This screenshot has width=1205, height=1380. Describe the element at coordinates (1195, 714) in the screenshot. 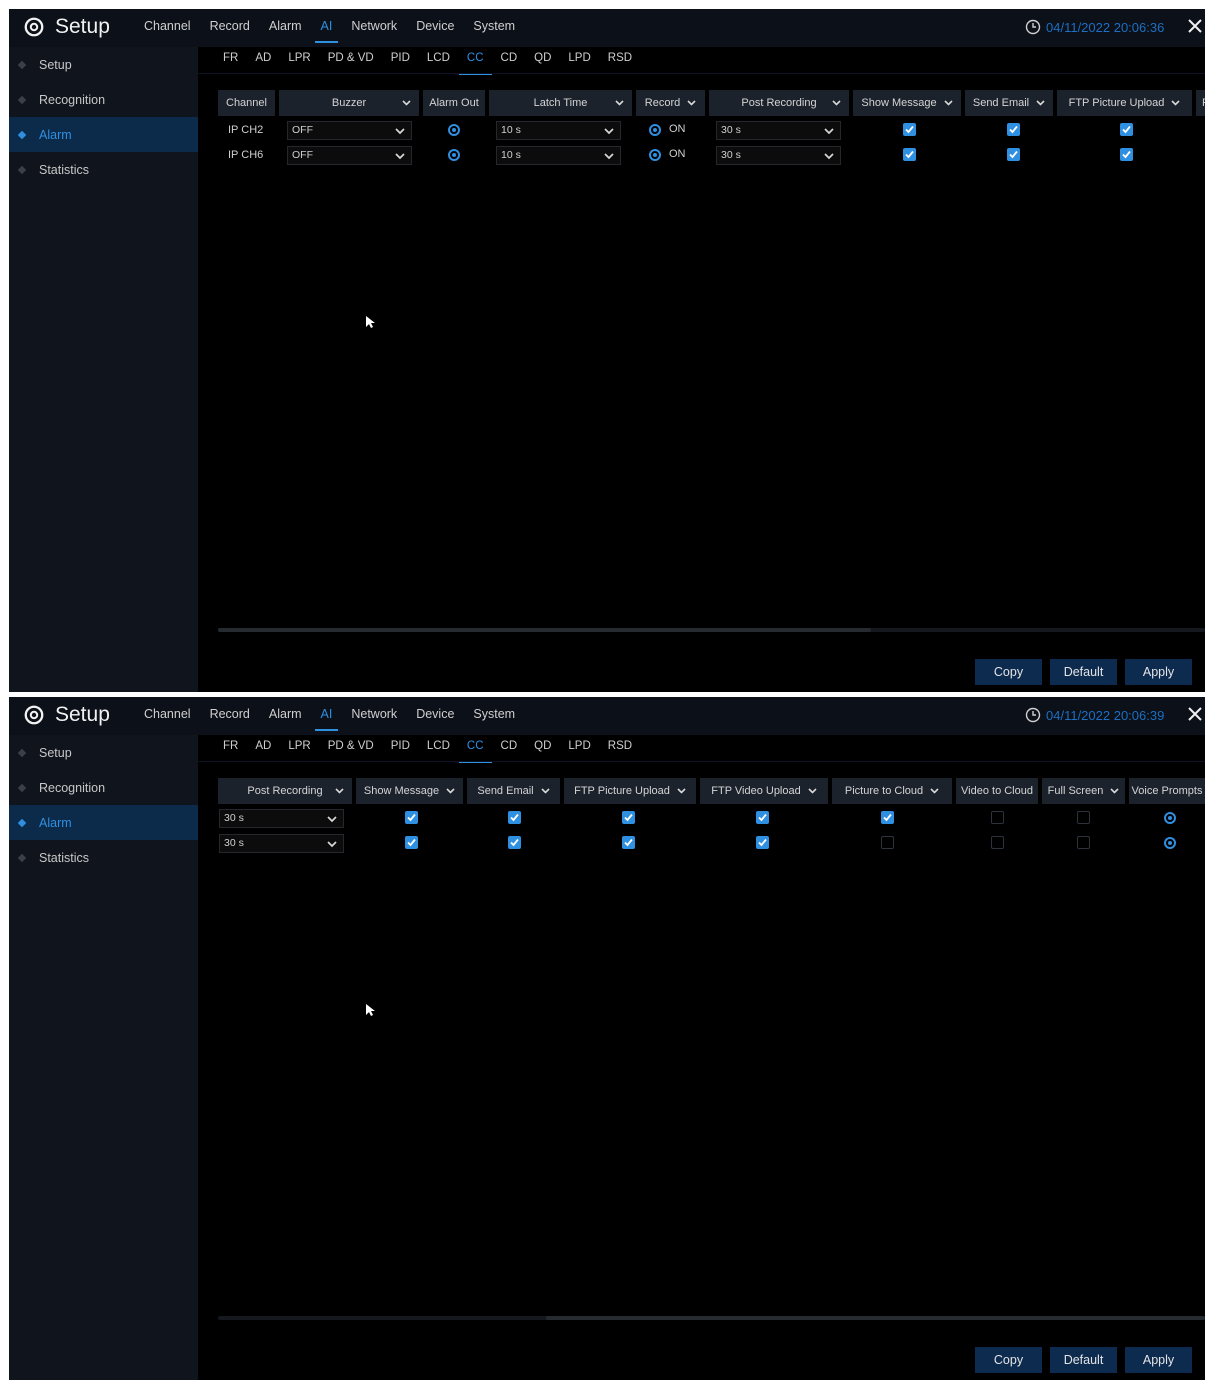

I see `close-icon` at that location.